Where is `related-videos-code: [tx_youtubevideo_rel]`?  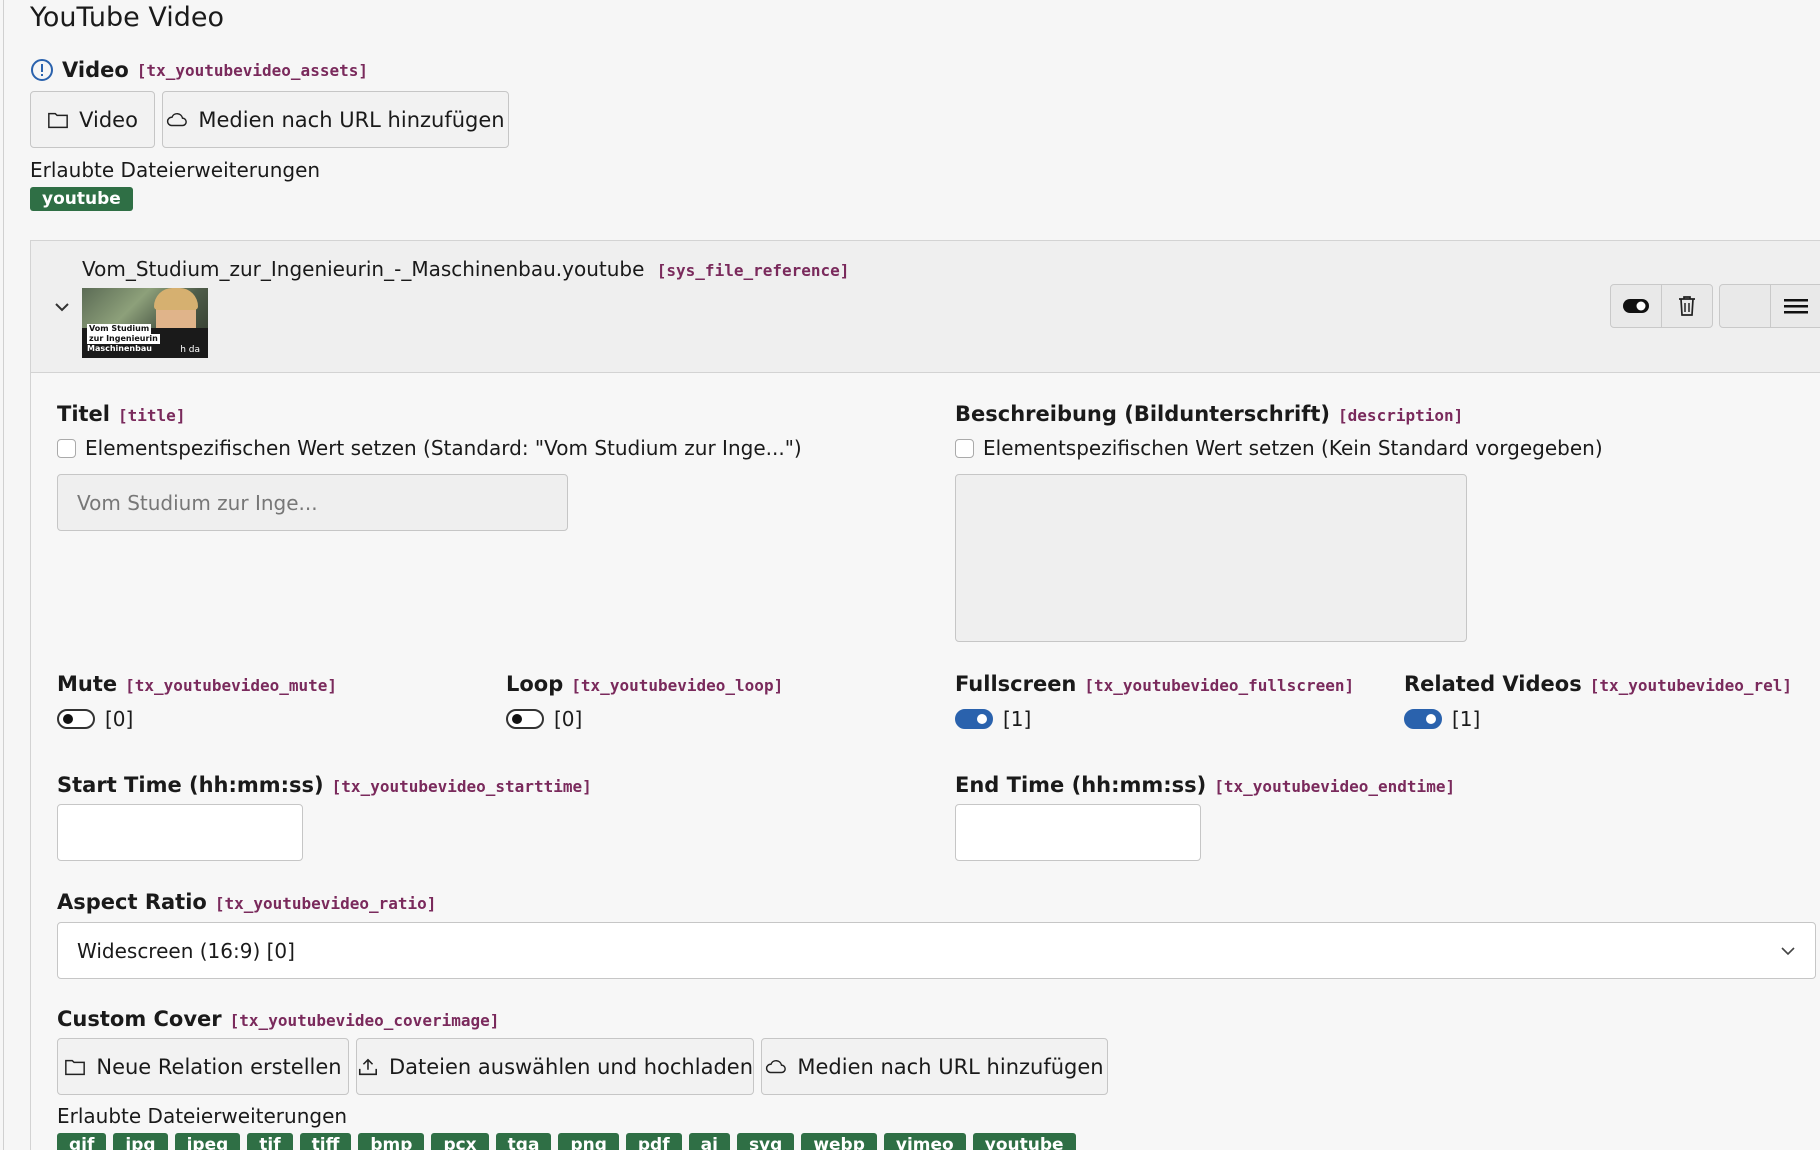 related-videos-code: [tx_youtubevideo_rel] is located at coordinates (1690, 685).